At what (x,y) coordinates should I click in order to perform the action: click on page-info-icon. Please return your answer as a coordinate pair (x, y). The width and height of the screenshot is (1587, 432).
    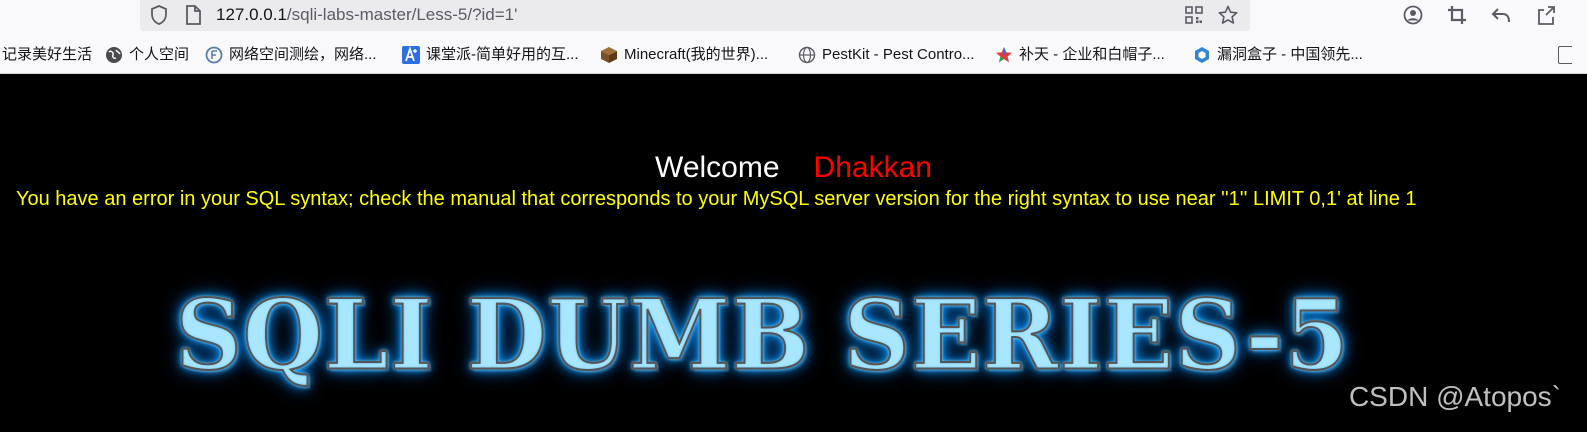
    Looking at the image, I should click on (193, 15).